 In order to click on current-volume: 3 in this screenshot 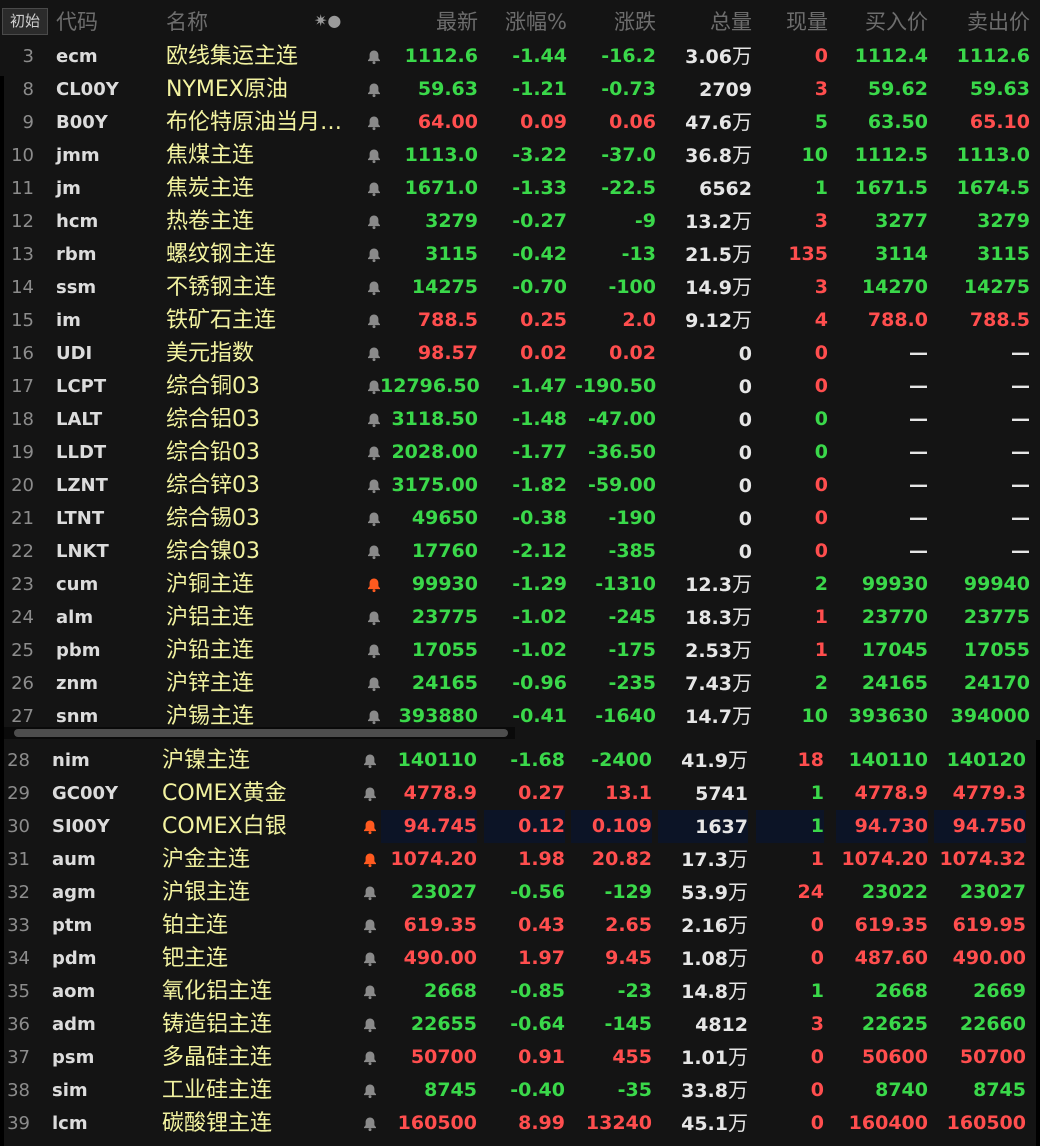, I will do `click(821, 287)`.